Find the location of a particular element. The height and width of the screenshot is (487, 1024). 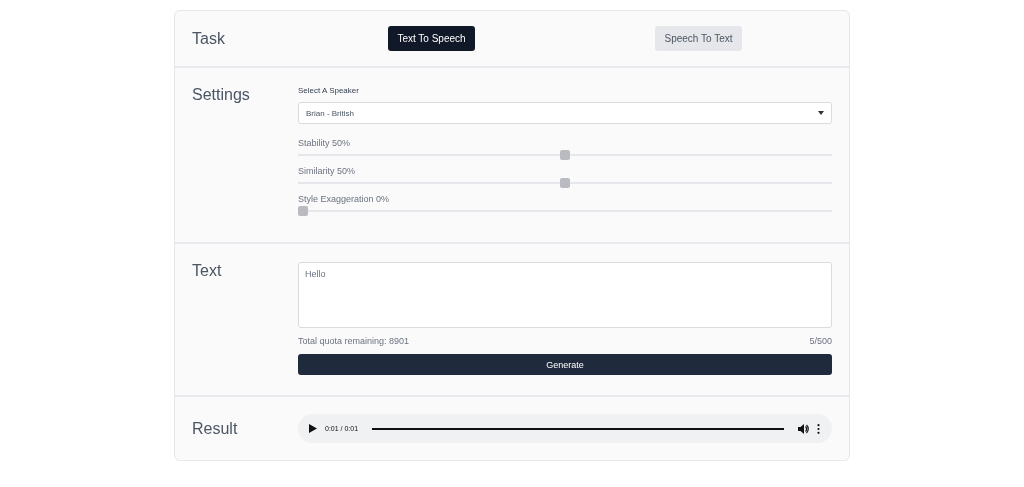

section-heading: Text is located at coordinates (207, 271).